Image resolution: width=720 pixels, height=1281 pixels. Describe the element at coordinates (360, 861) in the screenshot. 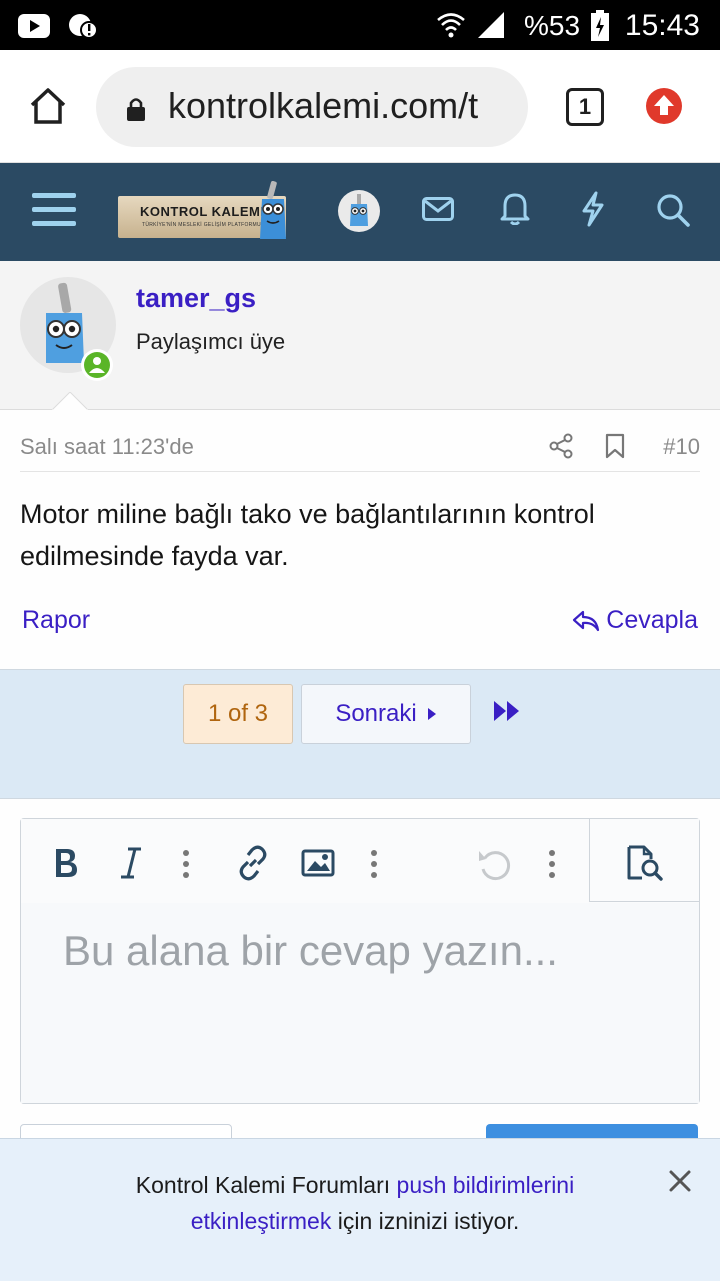

I see `editor-toolbar` at that location.